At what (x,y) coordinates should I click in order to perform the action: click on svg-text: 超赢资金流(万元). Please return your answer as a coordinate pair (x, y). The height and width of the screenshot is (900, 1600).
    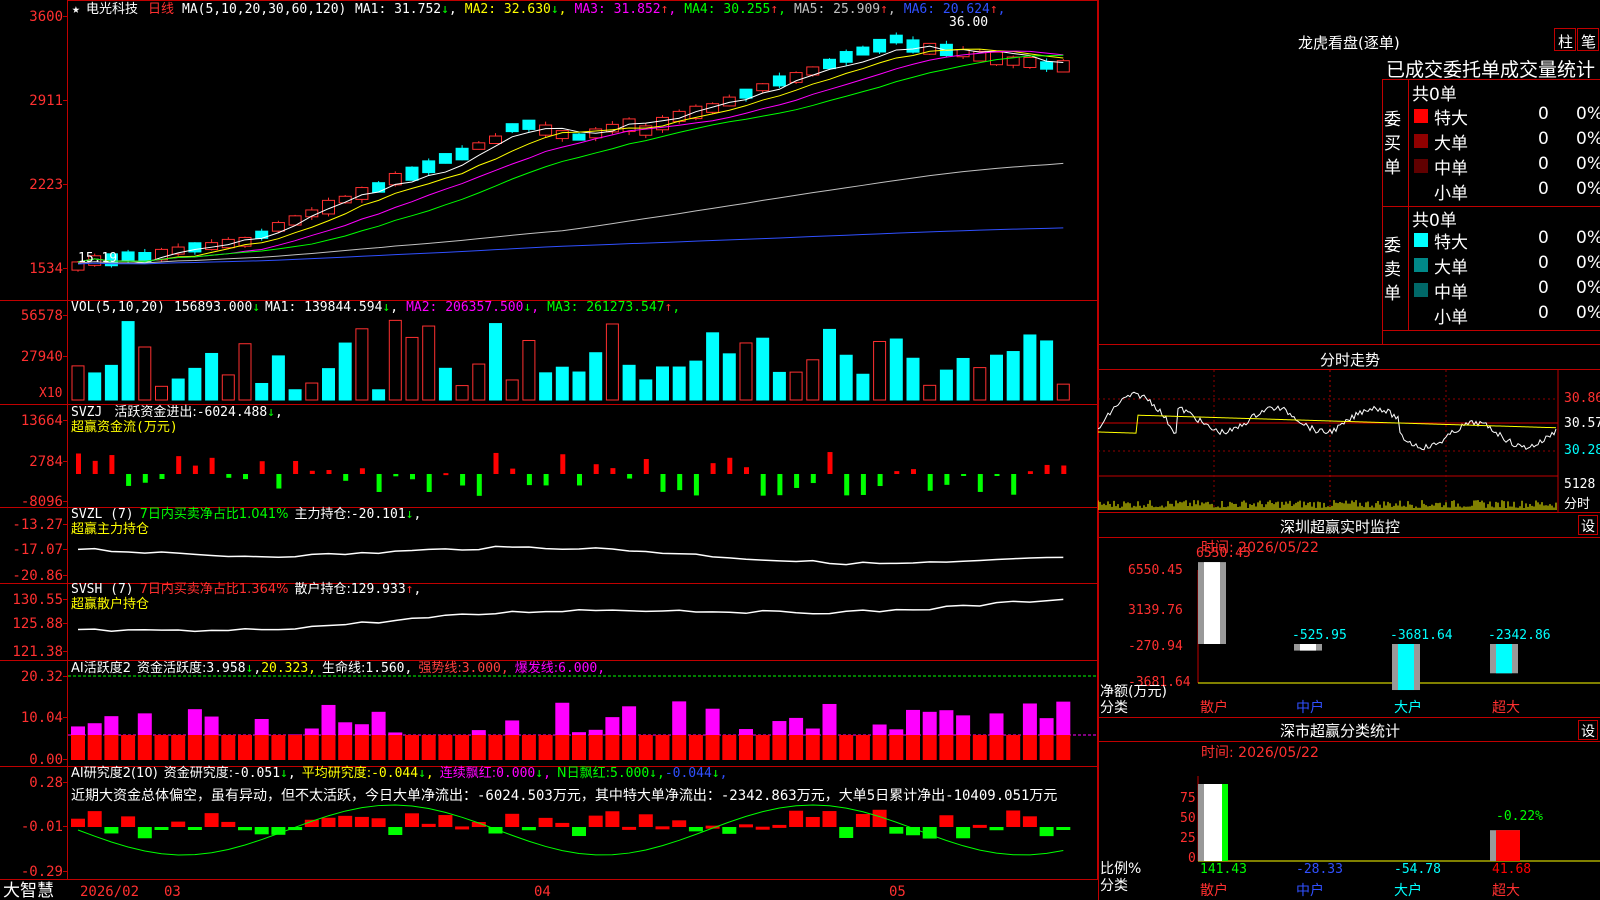
    Looking at the image, I should click on (124, 427).